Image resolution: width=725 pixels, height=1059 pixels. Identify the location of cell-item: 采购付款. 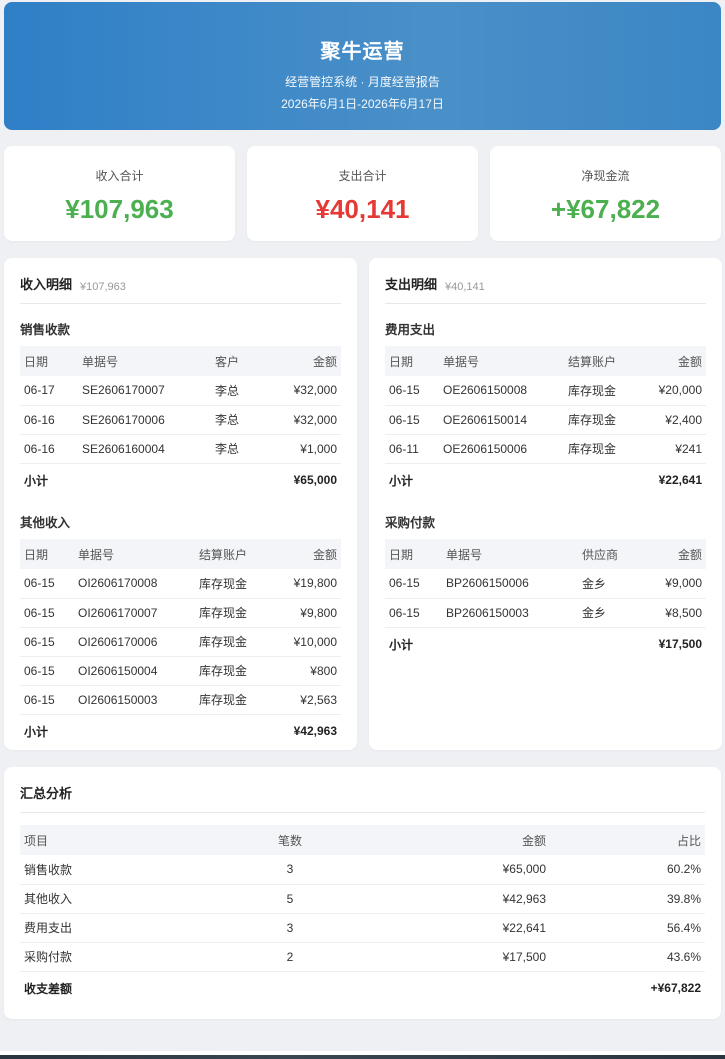
(130, 957).